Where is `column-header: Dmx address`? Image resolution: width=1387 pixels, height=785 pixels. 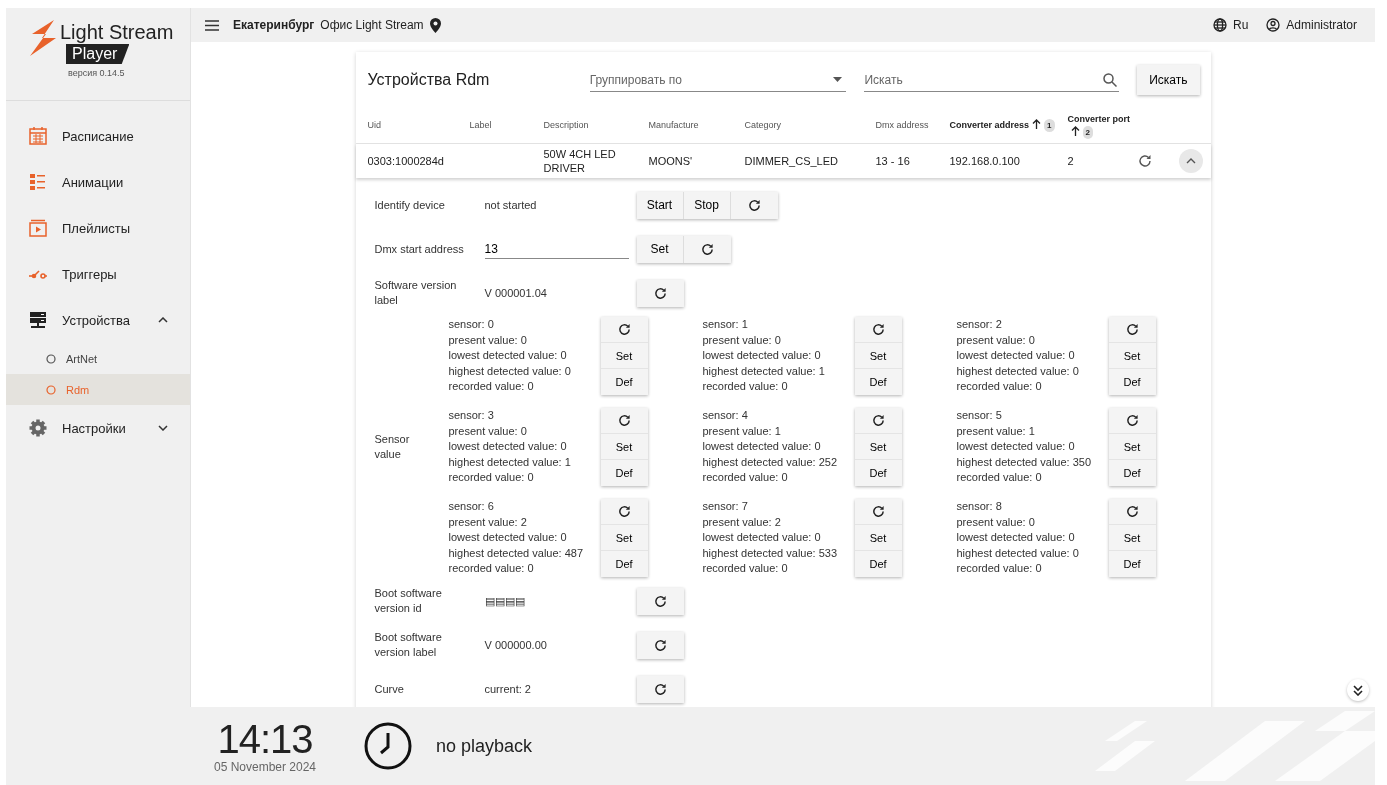 column-header: Dmx address is located at coordinates (912, 125).